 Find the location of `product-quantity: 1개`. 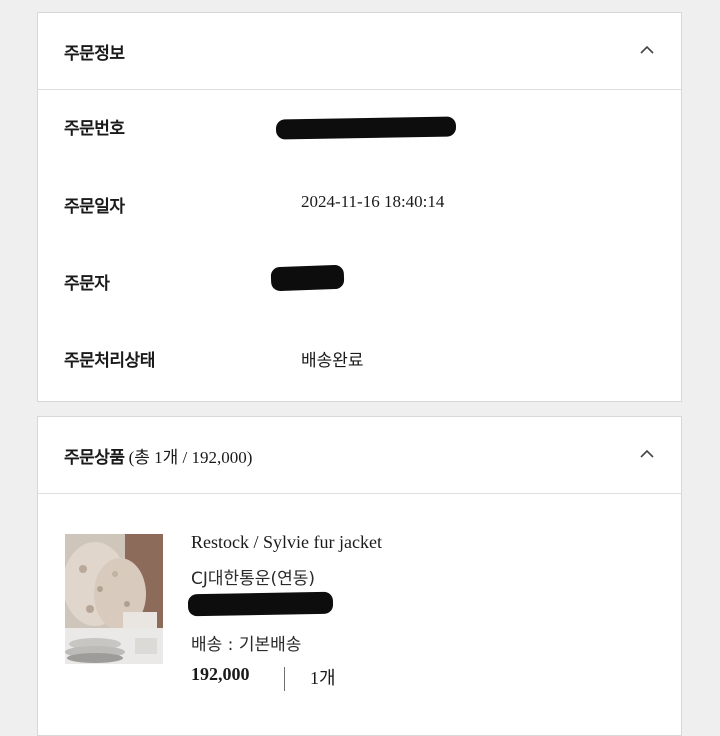

product-quantity: 1개 is located at coordinates (323, 678).